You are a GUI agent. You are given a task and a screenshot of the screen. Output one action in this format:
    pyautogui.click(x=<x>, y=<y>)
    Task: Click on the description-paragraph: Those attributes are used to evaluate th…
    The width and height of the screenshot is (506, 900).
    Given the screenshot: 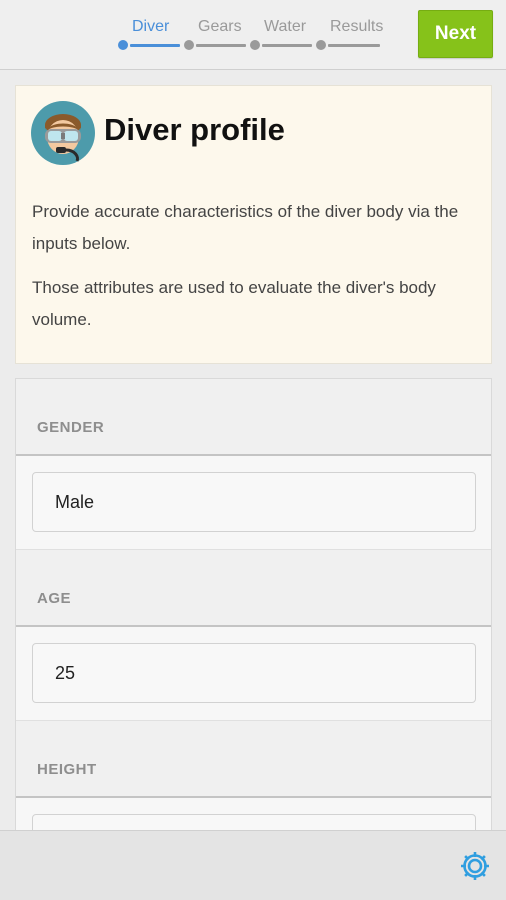 What is the action you would take?
    pyautogui.click(x=234, y=303)
    